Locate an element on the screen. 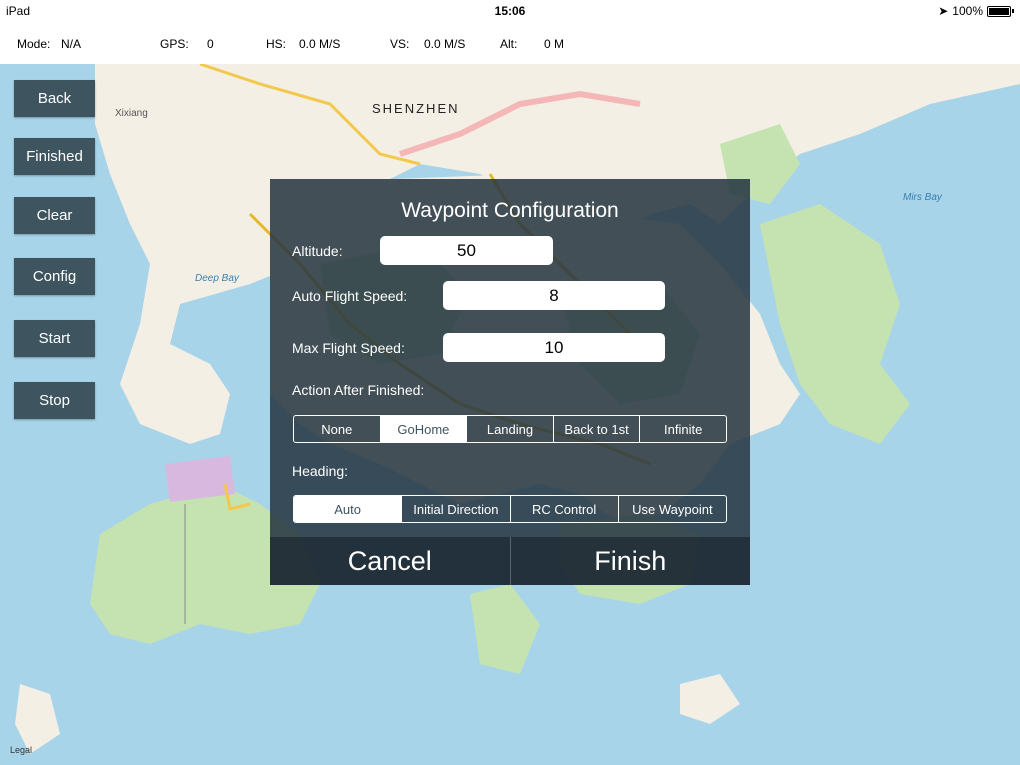 This screenshot has width=1020, height=765. action-segmented-control: None GoHome Landing Back to 1st Infinite is located at coordinates (510, 429).